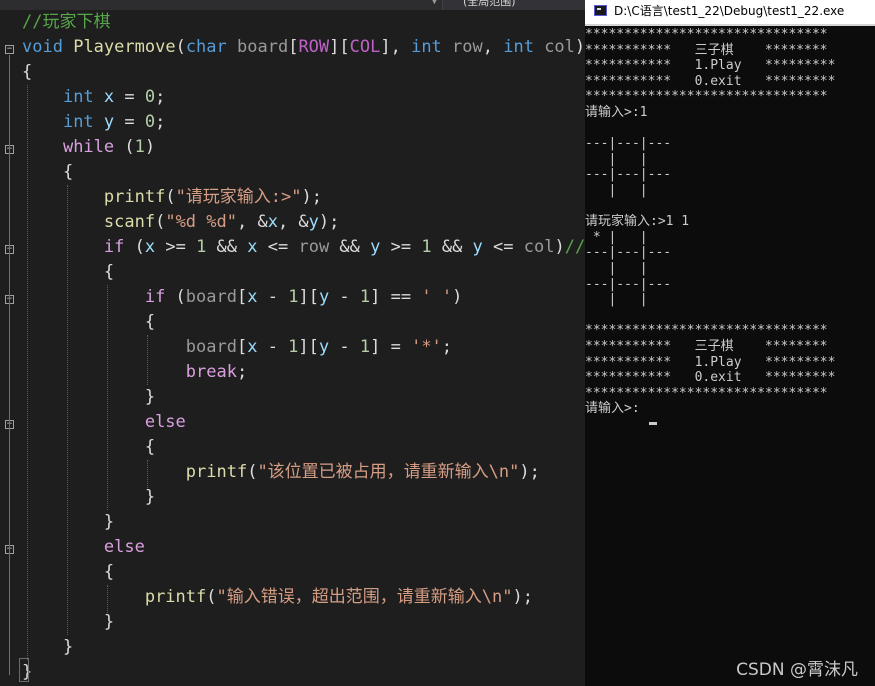 The width and height of the screenshot is (875, 686). I want to click on code-line: break;, so click(134, 372).